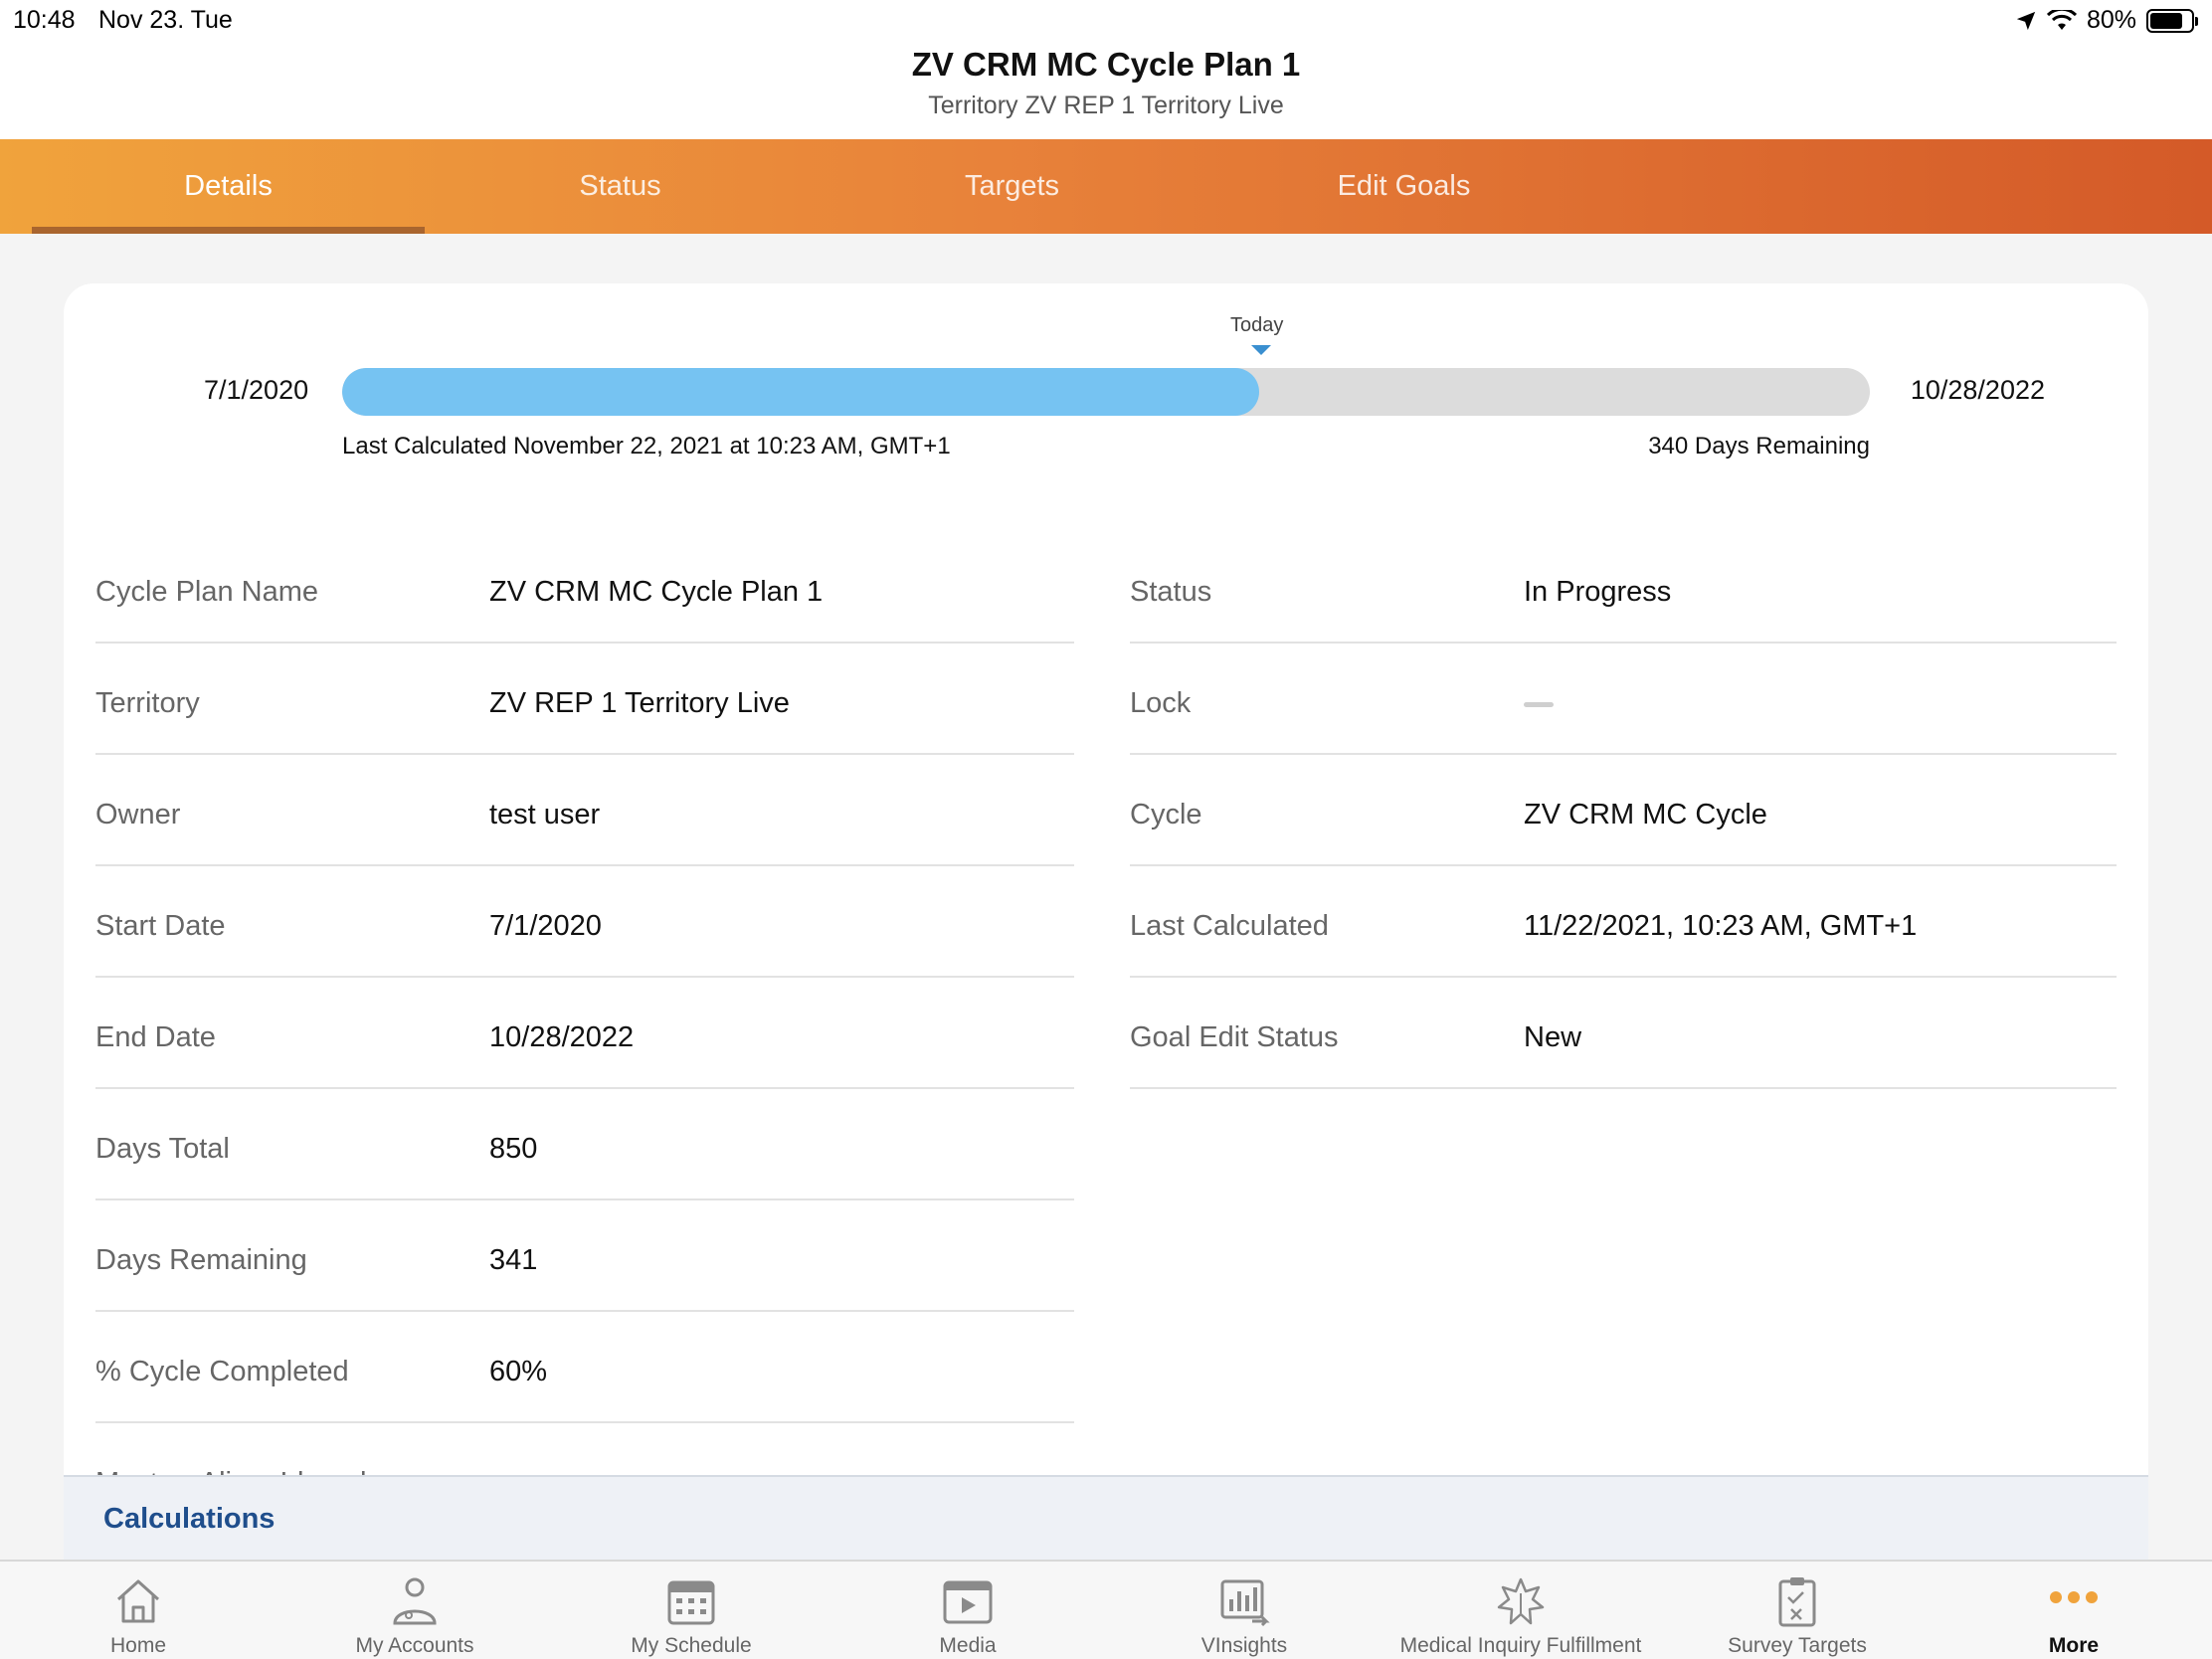  Describe the element at coordinates (1520, 1645) in the screenshot. I see `nav-label: Medical Inquiry Fulfillment` at that location.